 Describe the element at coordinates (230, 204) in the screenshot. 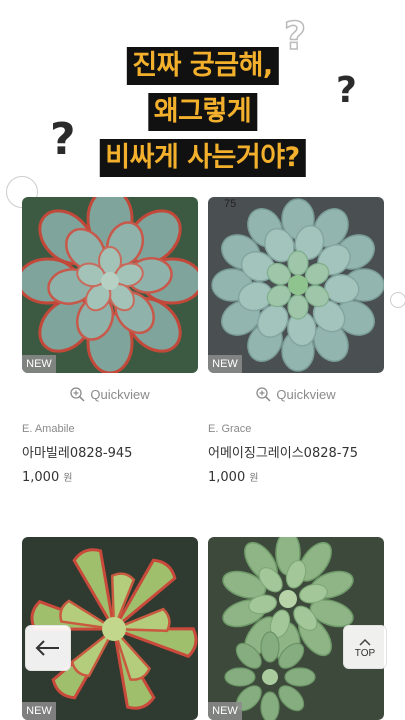

I see `pot-label: 75` at that location.